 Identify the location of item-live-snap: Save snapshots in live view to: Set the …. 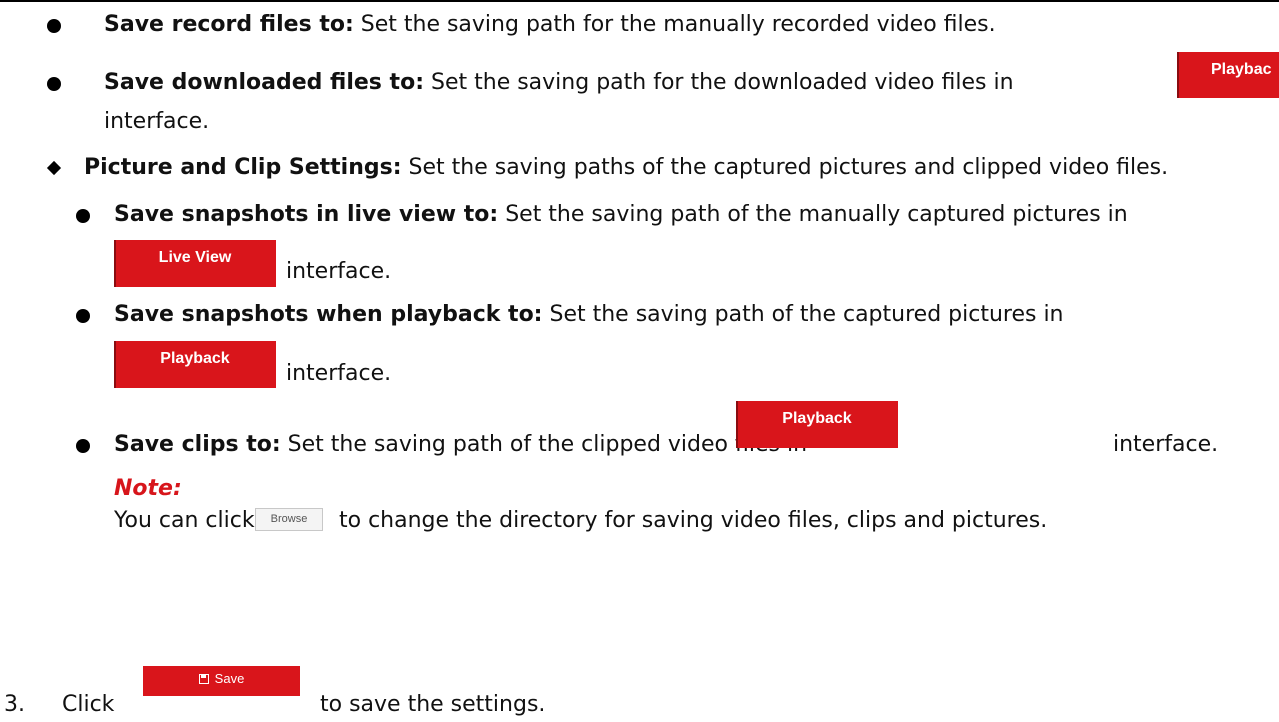
(621, 215).